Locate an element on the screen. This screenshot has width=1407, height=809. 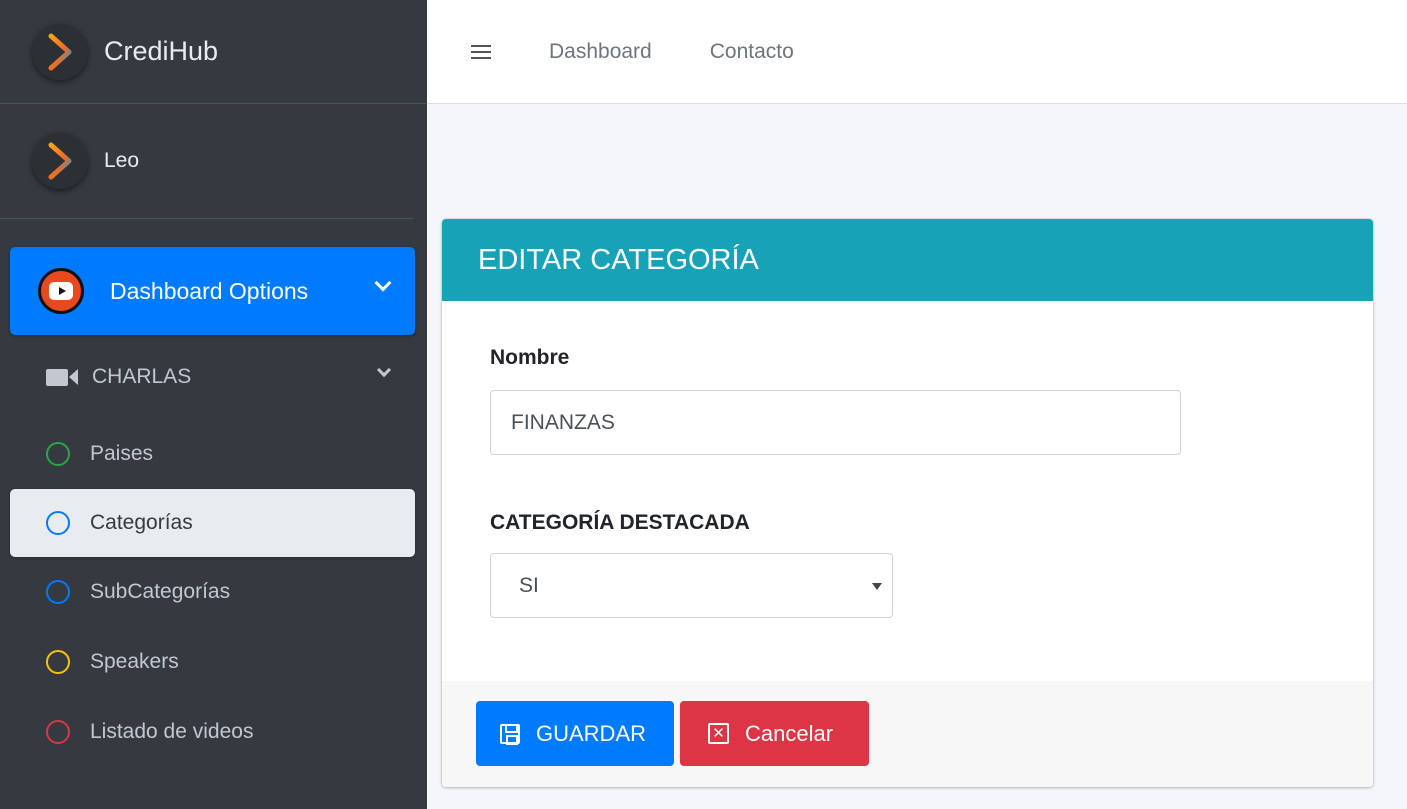
cancel-button: ✕ Cancelar is located at coordinates (774, 733).